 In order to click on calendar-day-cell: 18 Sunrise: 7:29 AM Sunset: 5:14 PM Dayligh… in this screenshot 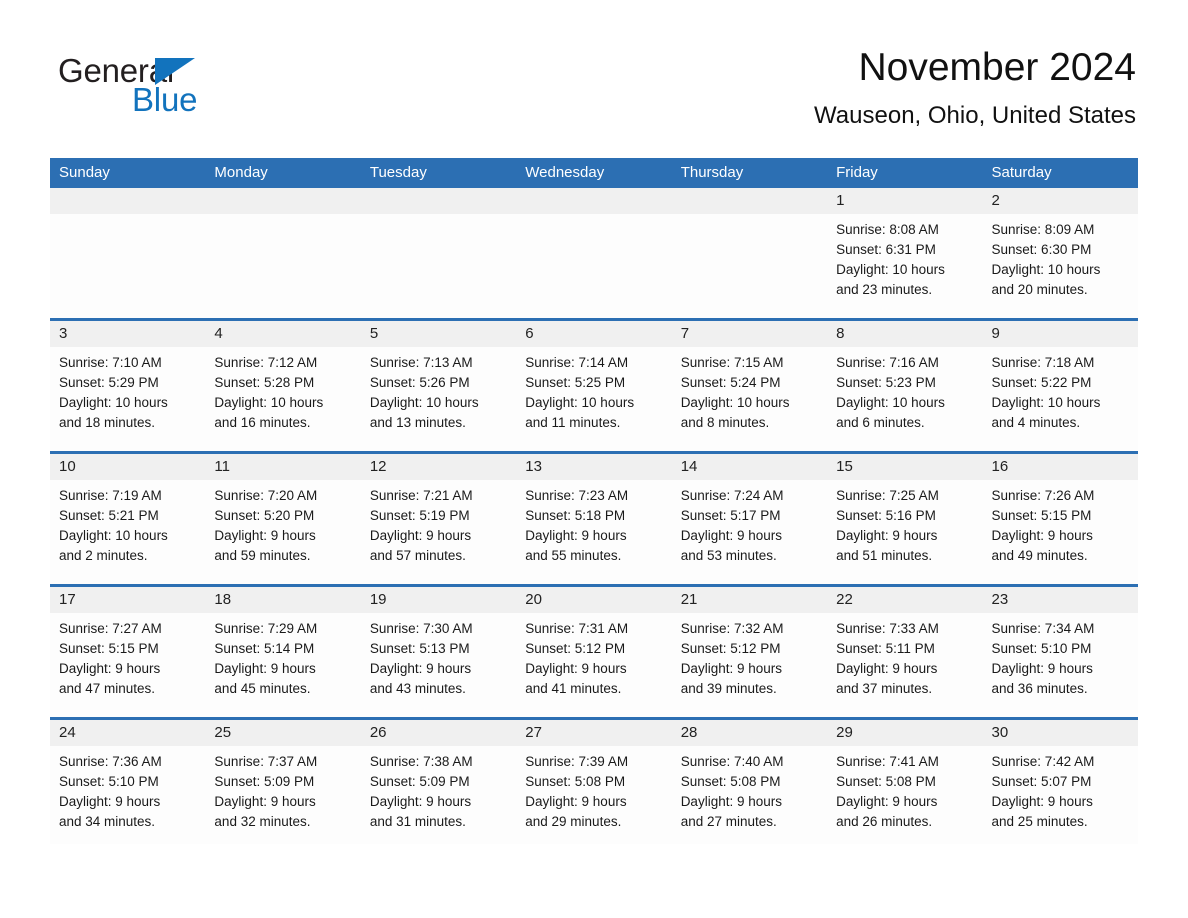, I will do `click(283, 652)`.